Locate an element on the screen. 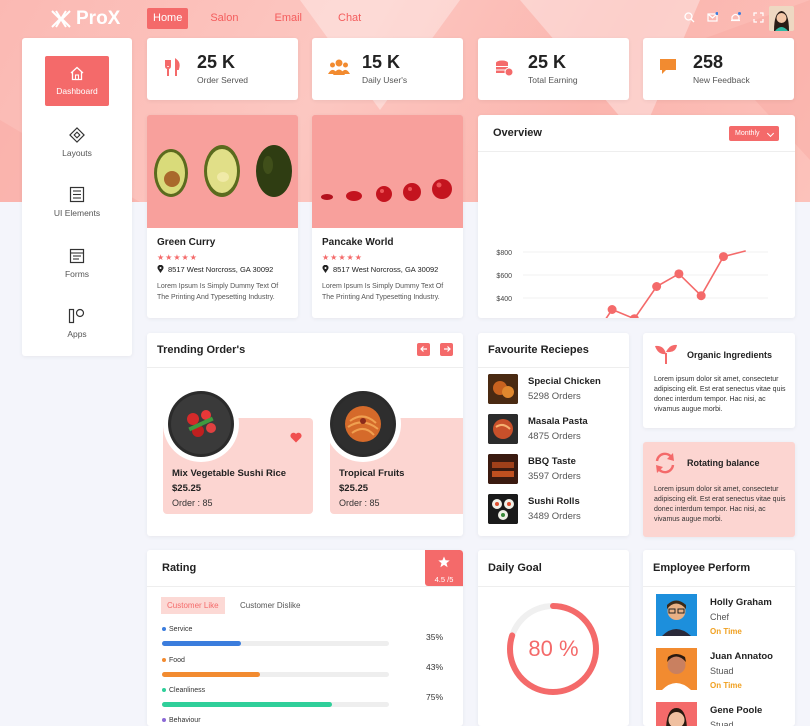 Image resolution: width=810 pixels, height=726 pixels. rating-score-badge: 4.5 /5 is located at coordinates (444, 568).